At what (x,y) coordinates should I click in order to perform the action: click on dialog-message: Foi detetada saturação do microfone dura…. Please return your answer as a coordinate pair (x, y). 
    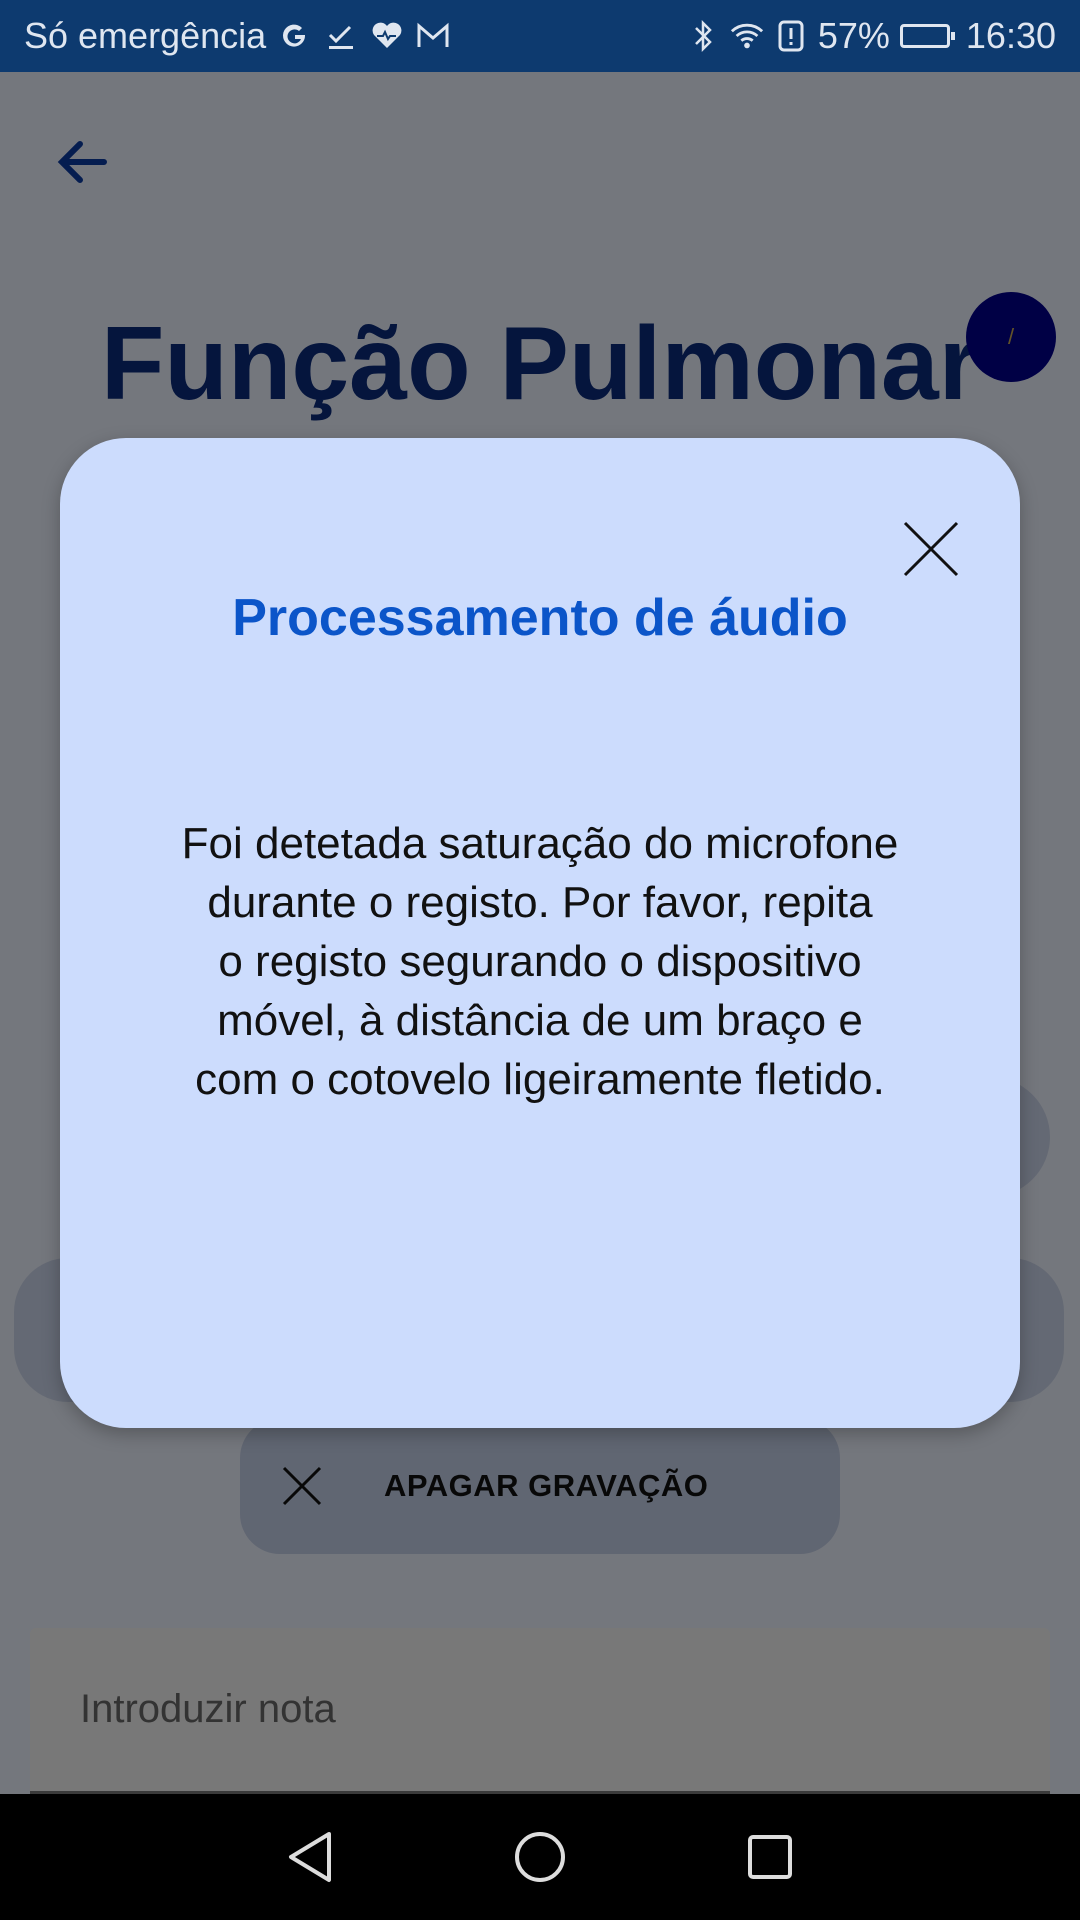
    Looking at the image, I should click on (540, 961).